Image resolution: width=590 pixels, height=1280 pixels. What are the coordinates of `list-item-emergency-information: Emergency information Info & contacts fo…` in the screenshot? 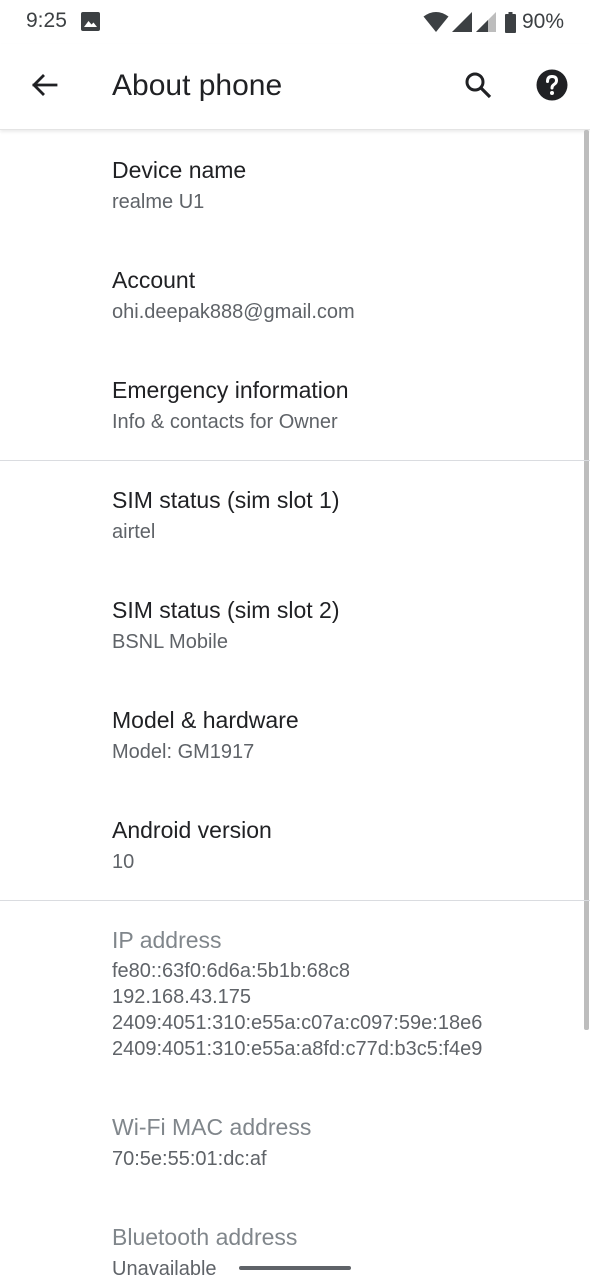 It's located at (292, 405).